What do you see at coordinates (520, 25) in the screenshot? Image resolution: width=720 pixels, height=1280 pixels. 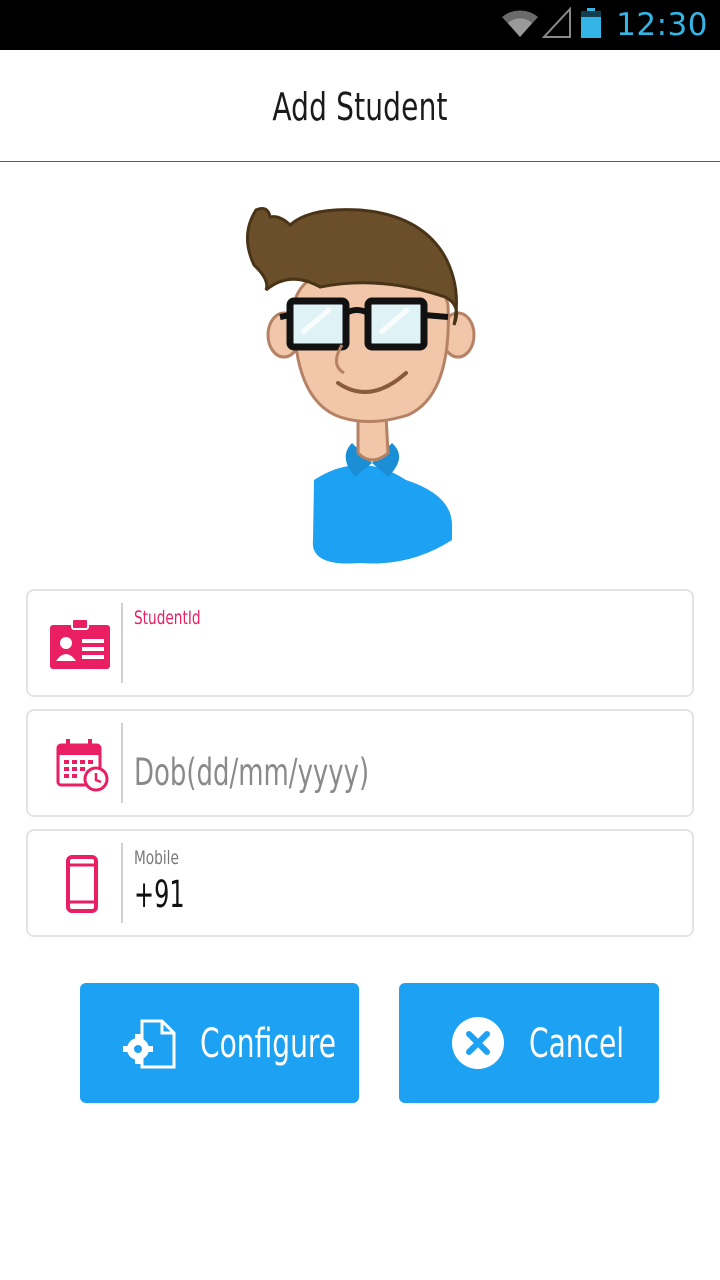 I see `wifi-icon` at bounding box center [520, 25].